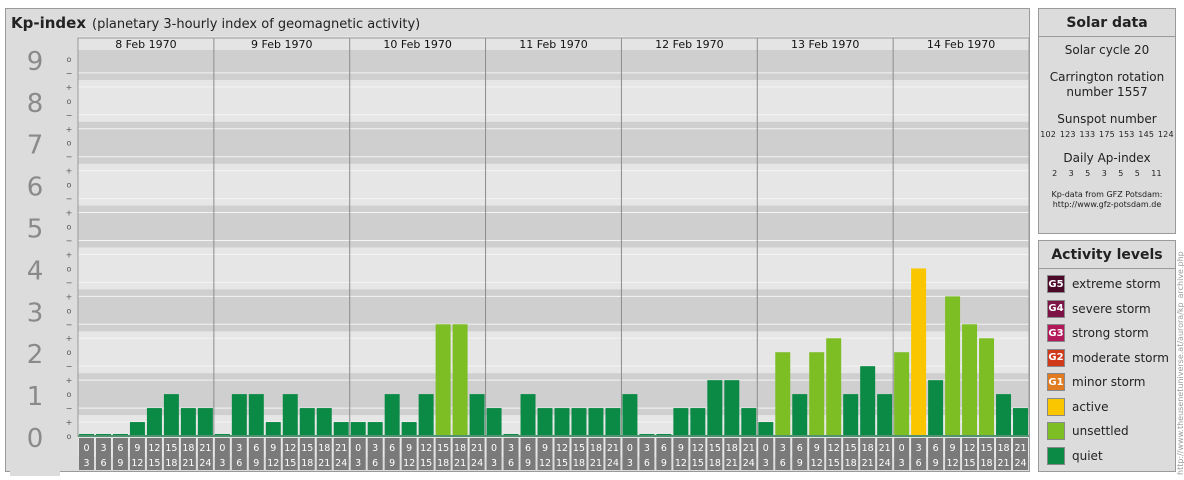  I want to click on y-tick-label: 4, so click(35, 271).